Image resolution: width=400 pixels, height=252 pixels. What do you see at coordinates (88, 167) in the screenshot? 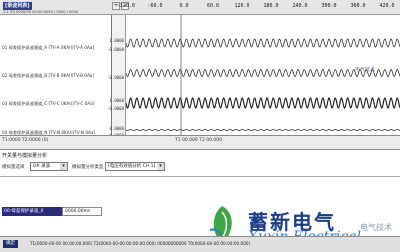
I see `select2-label: 模拟量分析类型` at bounding box center [88, 167].